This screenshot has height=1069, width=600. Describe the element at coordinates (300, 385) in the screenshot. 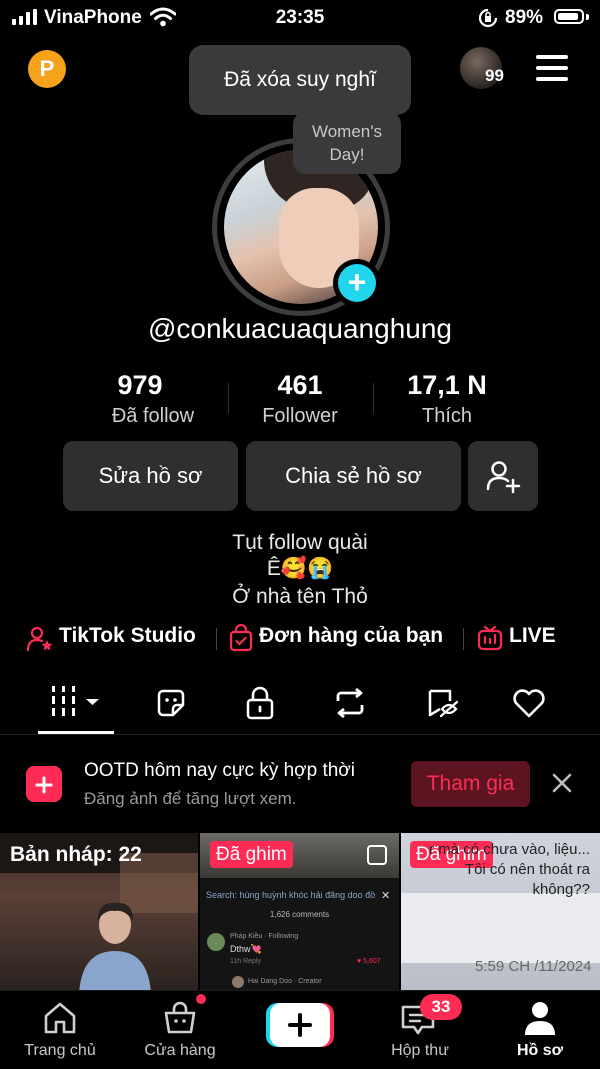

I see `follower-count: 461` at that location.